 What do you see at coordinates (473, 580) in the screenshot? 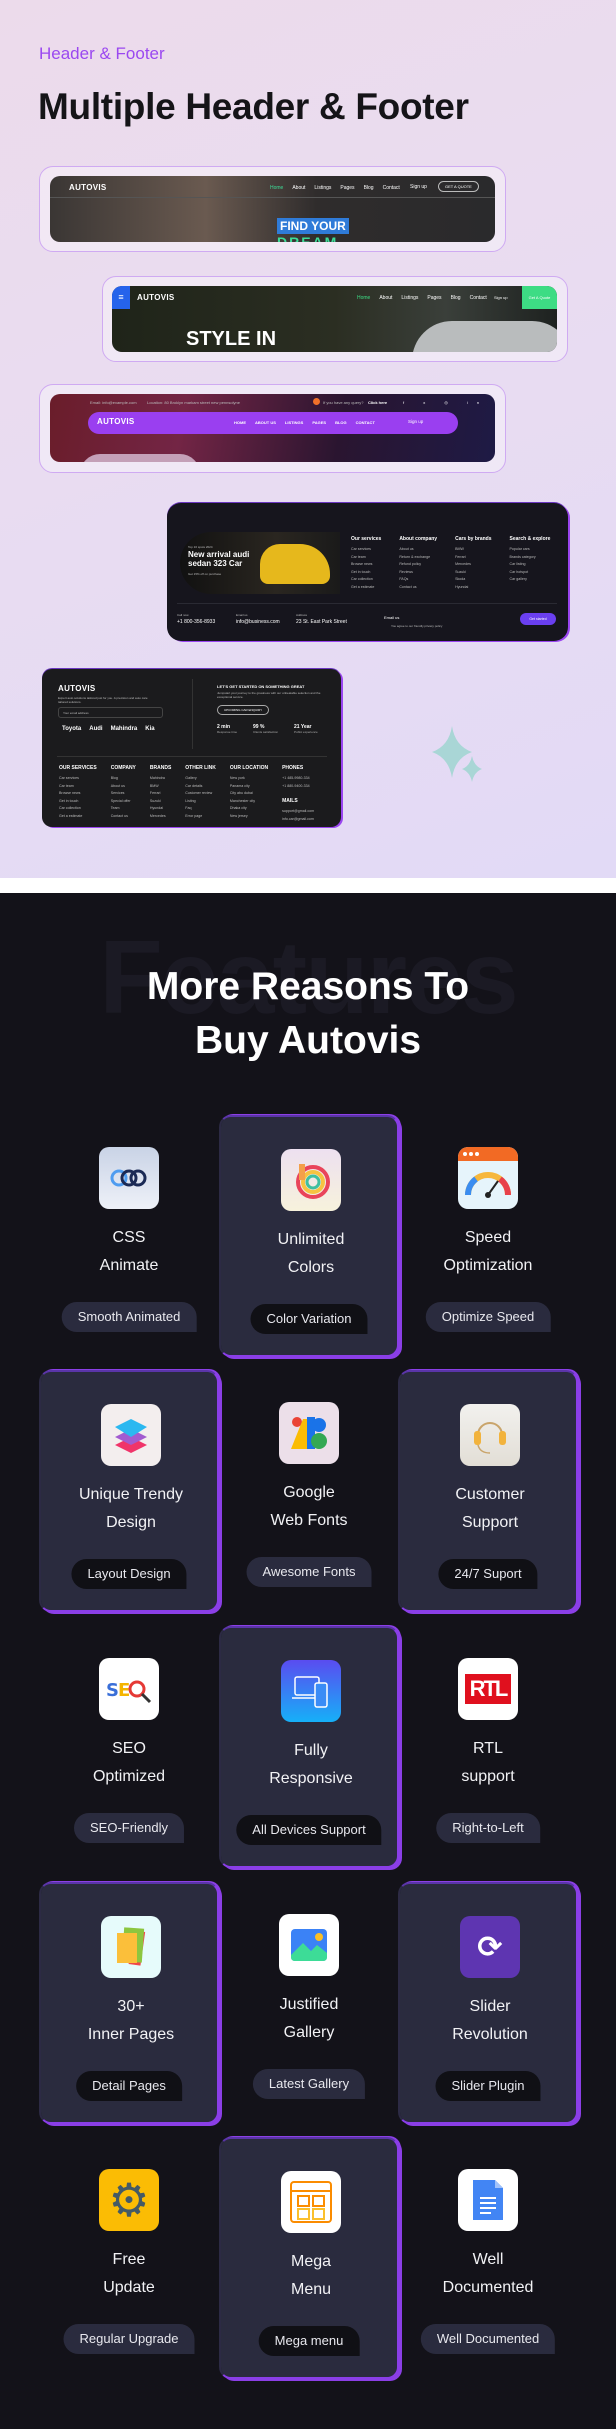
I see `footer-link: Skoda` at bounding box center [473, 580].